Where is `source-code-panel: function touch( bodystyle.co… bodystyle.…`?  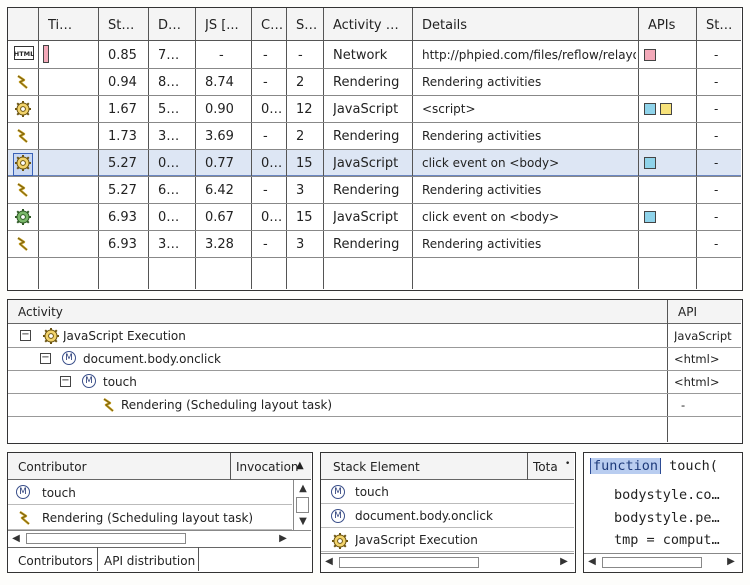
source-code-panel: function touch( bodystyle.co… bodystyle.… is located at coordinates (663, 512).